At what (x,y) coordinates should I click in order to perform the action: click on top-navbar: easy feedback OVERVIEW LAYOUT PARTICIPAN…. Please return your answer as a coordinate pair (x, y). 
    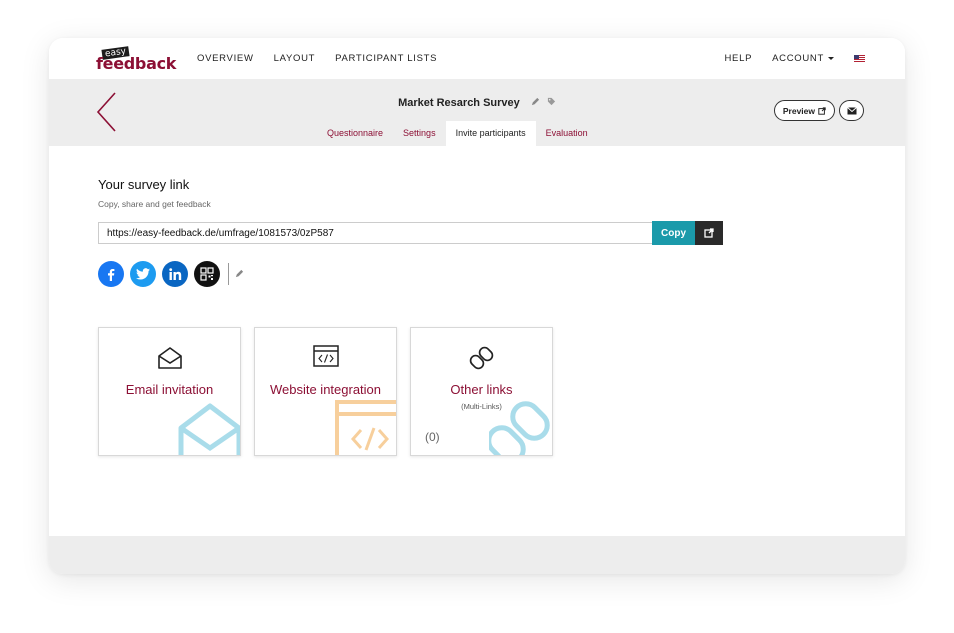
    Looking at the image, I should click on (477, 58).